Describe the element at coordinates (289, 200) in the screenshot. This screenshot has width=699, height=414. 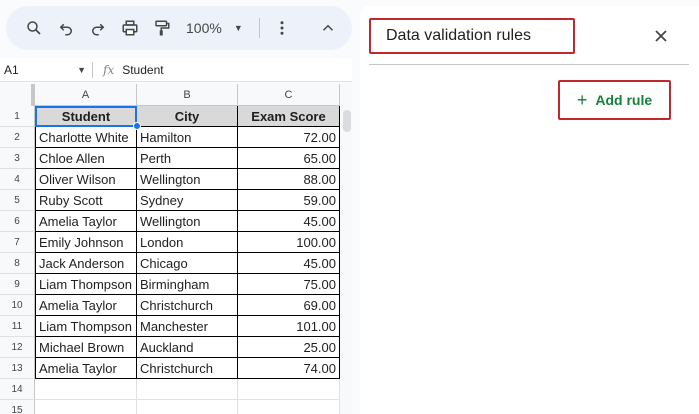
I see `table-cell: 59.00` at that location.